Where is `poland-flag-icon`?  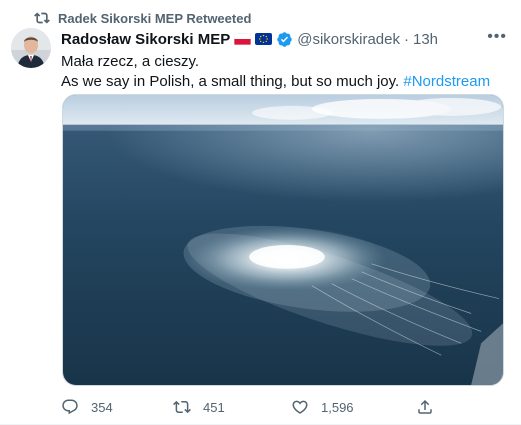 poland-flag-icon is located at coordinates (243, 39).